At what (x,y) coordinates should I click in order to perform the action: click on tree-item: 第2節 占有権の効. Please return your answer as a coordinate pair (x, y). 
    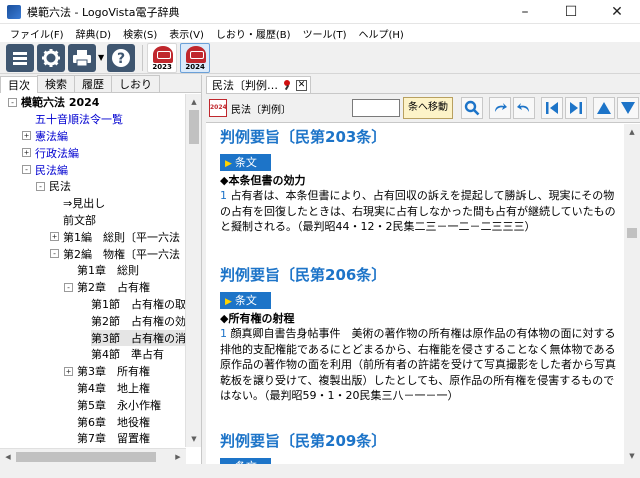
    Looking at the image, I should click on (93, 320).